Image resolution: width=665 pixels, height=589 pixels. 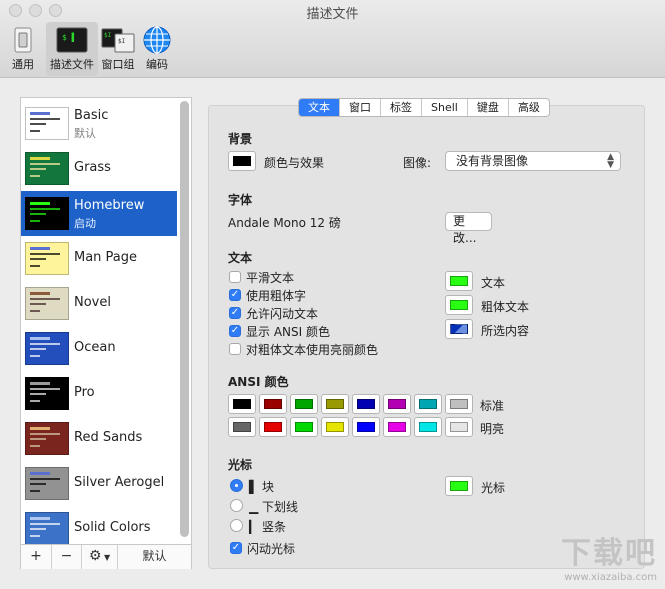 I want to click on gear-icon: ⚙, so click(x=95, y=556).